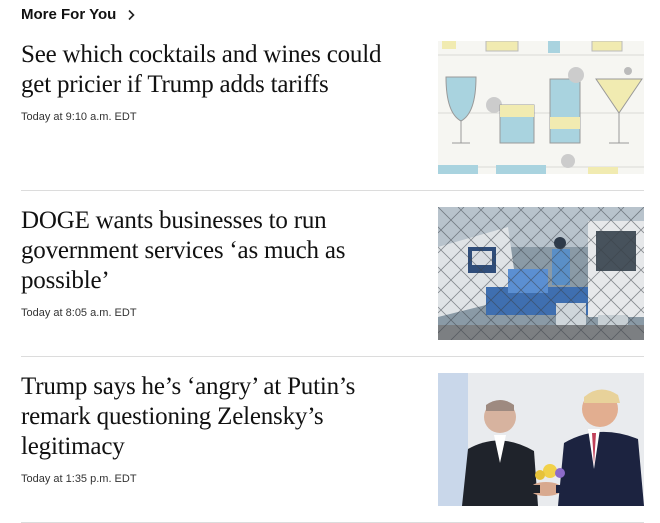 The image size is (660, 523). Describe the element at coordinates (79, 479) in the screenshot. I see `story-timestamp: Today at 1:35 p.m. EDT` at that location.